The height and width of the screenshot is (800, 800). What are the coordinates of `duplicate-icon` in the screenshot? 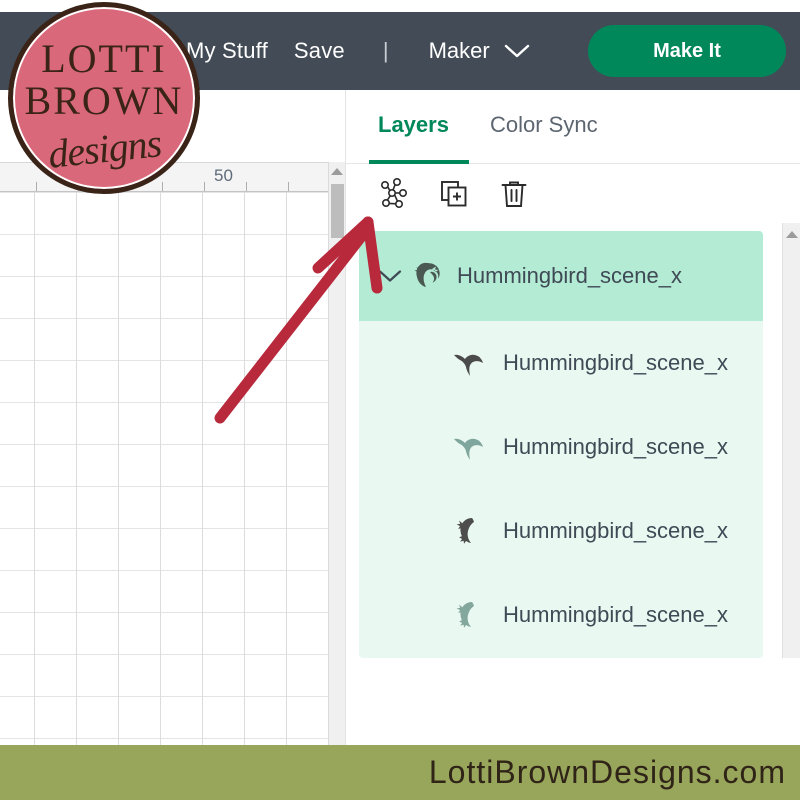 It's located at (454, 194).